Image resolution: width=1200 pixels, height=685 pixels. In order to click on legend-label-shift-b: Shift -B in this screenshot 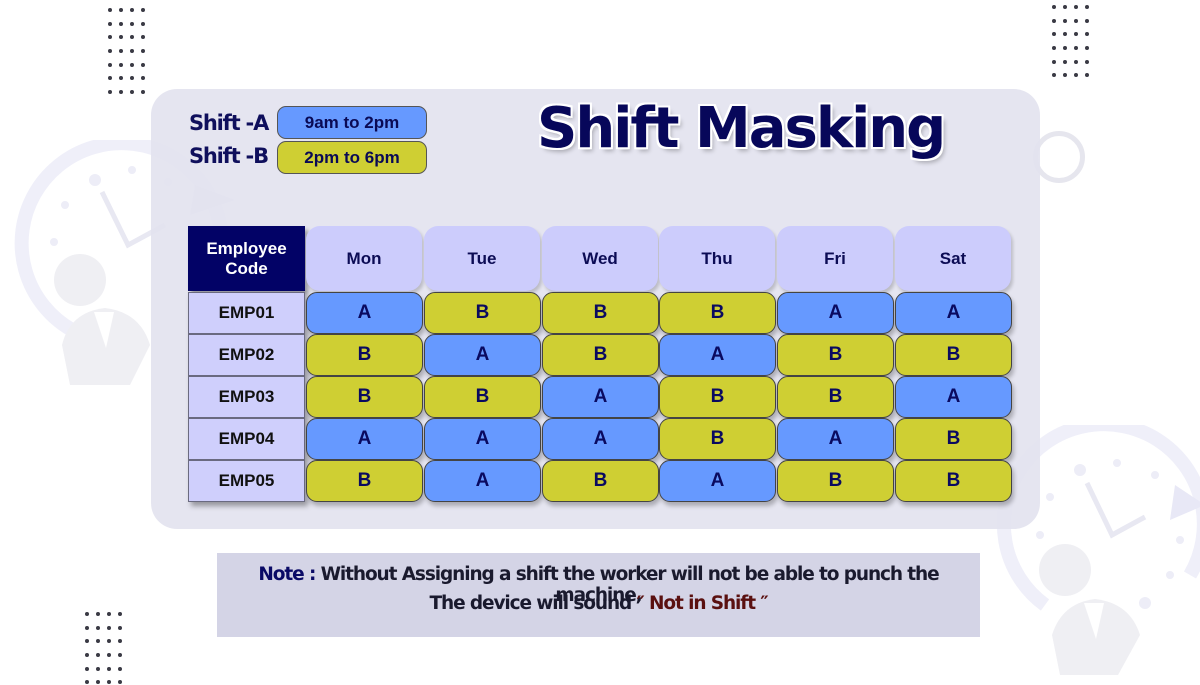, I will do `click(229, 156)`.